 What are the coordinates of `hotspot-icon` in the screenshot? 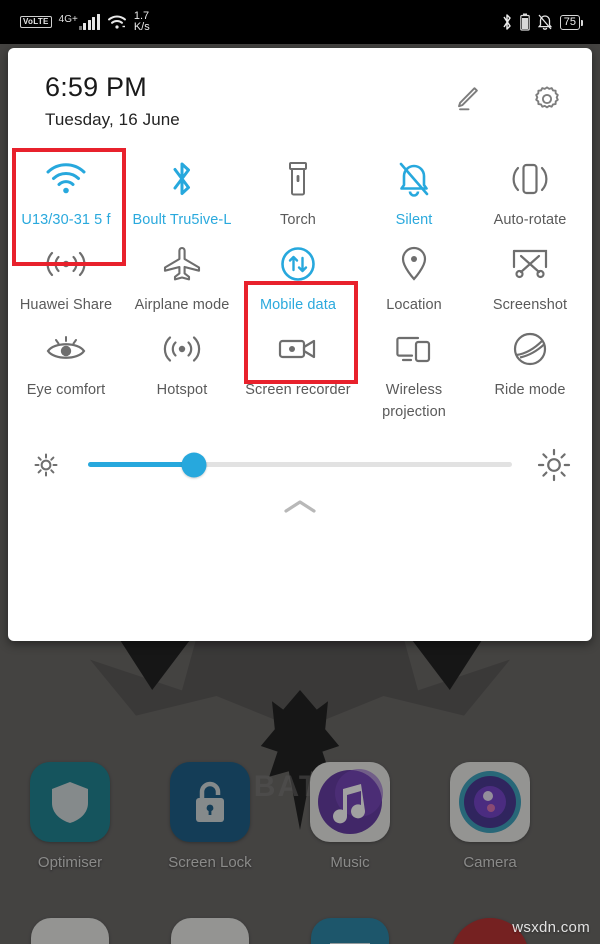 It's located at (182, 349).